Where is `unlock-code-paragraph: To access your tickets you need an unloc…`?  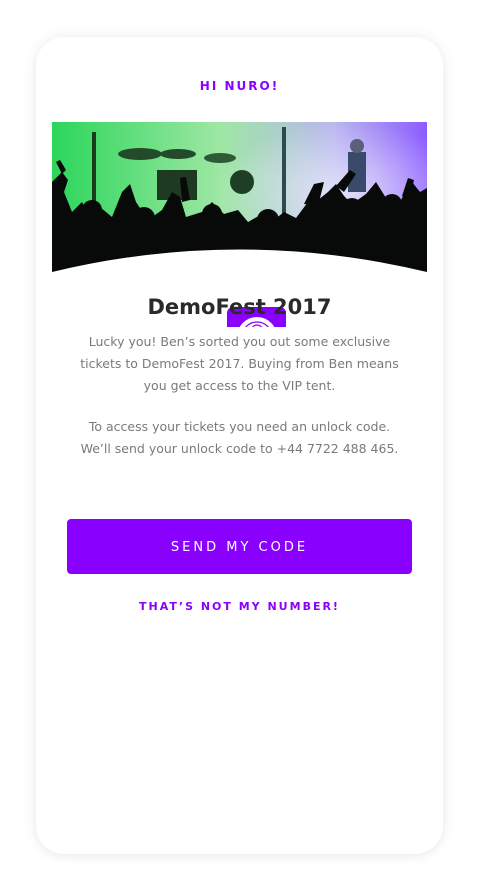
unlock-code-paragraph: To access your tickets you need an unloc… is located at coordinates (239, 437).